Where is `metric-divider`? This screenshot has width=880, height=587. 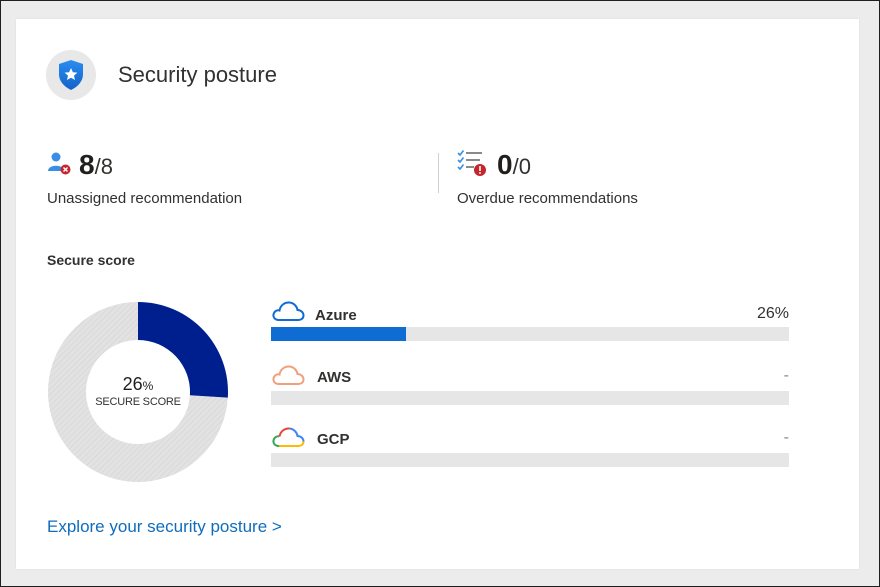
metric-divider is located at coordinates (438, 173).